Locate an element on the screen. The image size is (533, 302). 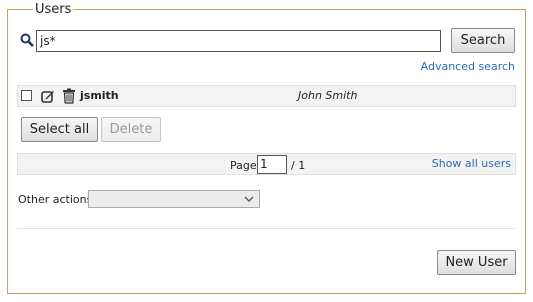
select-all-button: Select all is located at coordinates (59, 129).